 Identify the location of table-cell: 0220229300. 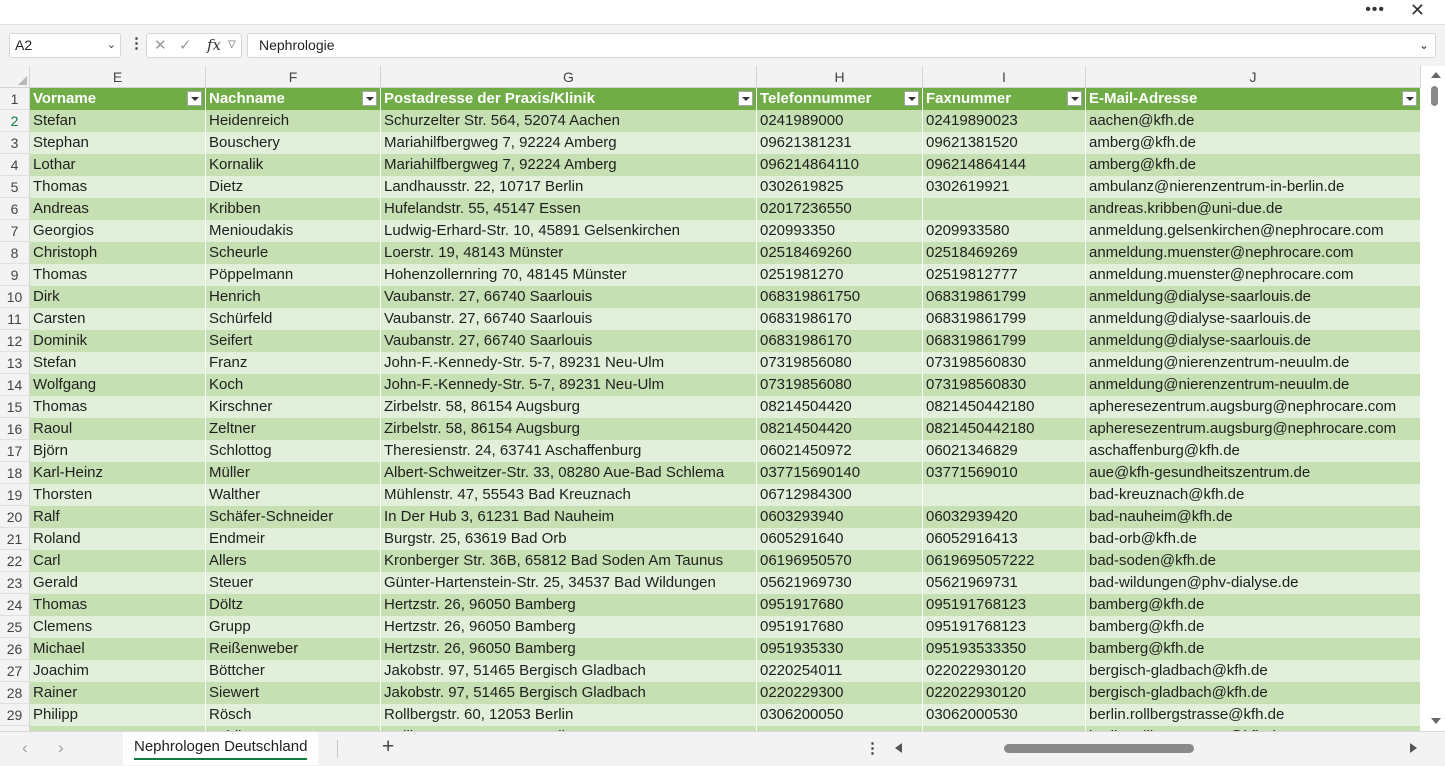
(840, 693).